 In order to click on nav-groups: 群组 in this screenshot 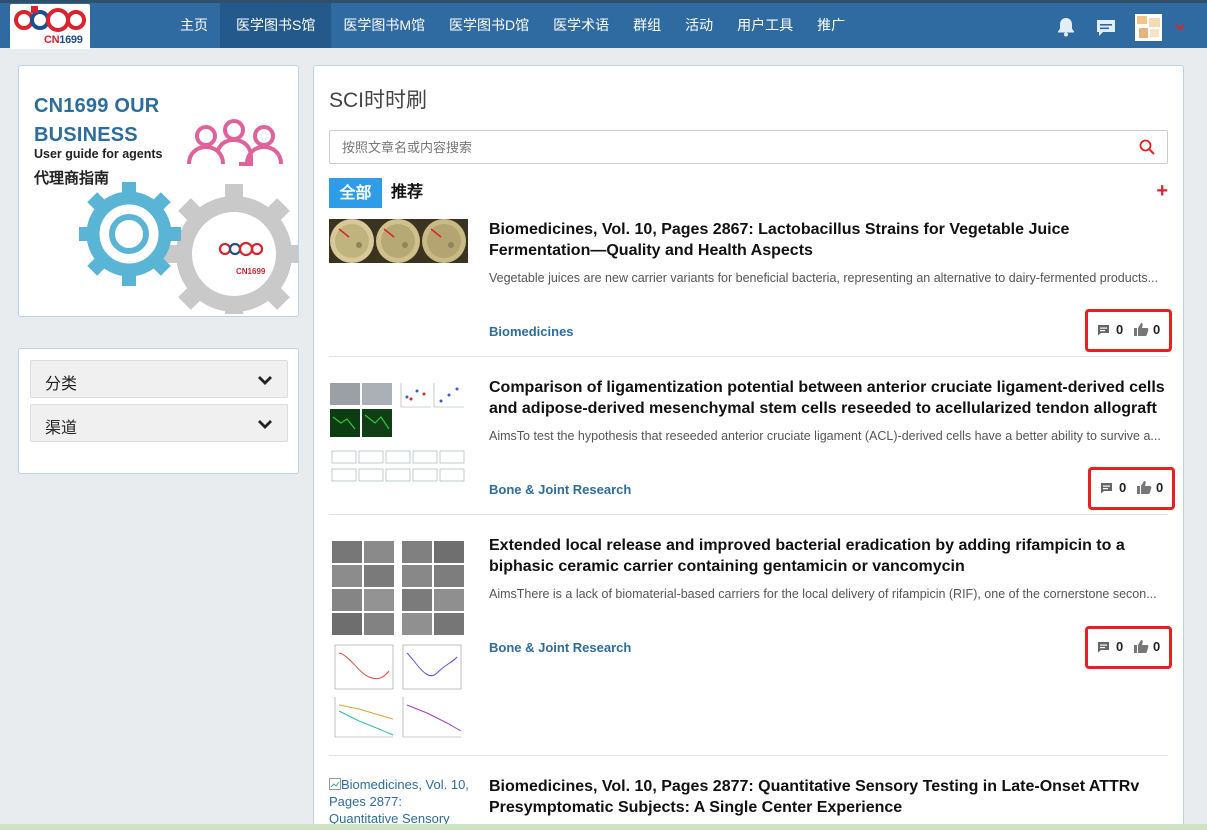, I will do `click(647, 25)`.